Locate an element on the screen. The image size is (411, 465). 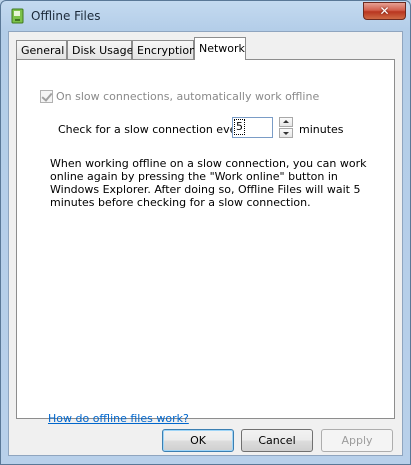
interval-unit-label: minutes is located at coordinates (321, 129).